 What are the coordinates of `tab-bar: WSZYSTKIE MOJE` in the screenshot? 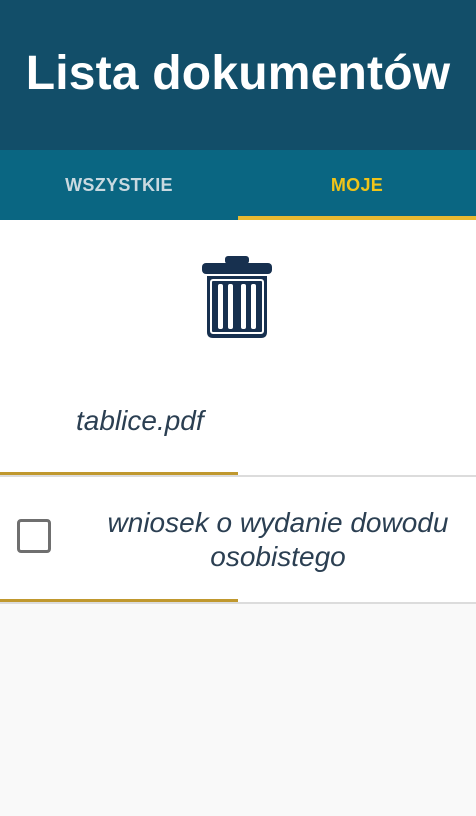 It's located at (238, 185).